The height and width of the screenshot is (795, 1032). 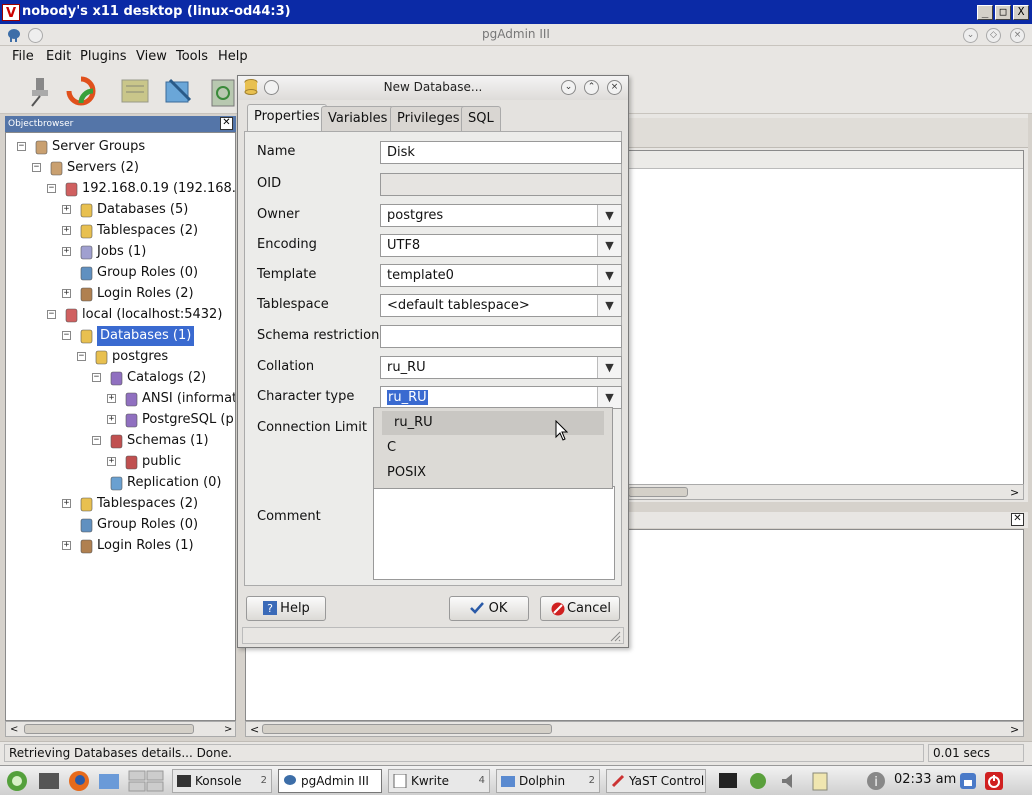 What do you see at coordinates (493, 473) in the screenshot?
I see `dropdown-option: POSIX` at bounding box center [493, 473].